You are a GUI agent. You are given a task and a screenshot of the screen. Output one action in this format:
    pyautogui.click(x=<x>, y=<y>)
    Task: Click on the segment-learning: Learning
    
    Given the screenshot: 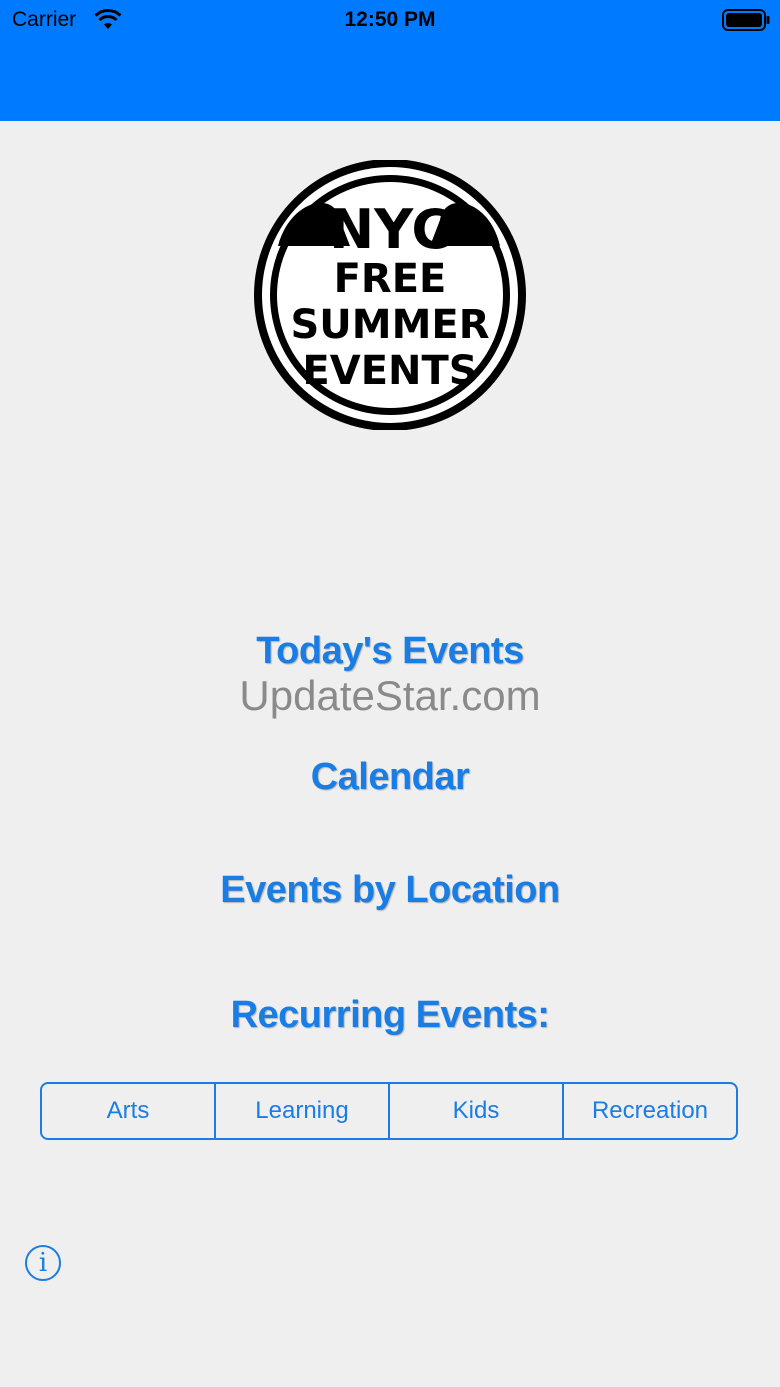 What is the action you would take?
    pyautogui.click(x=301, y=1111)
    